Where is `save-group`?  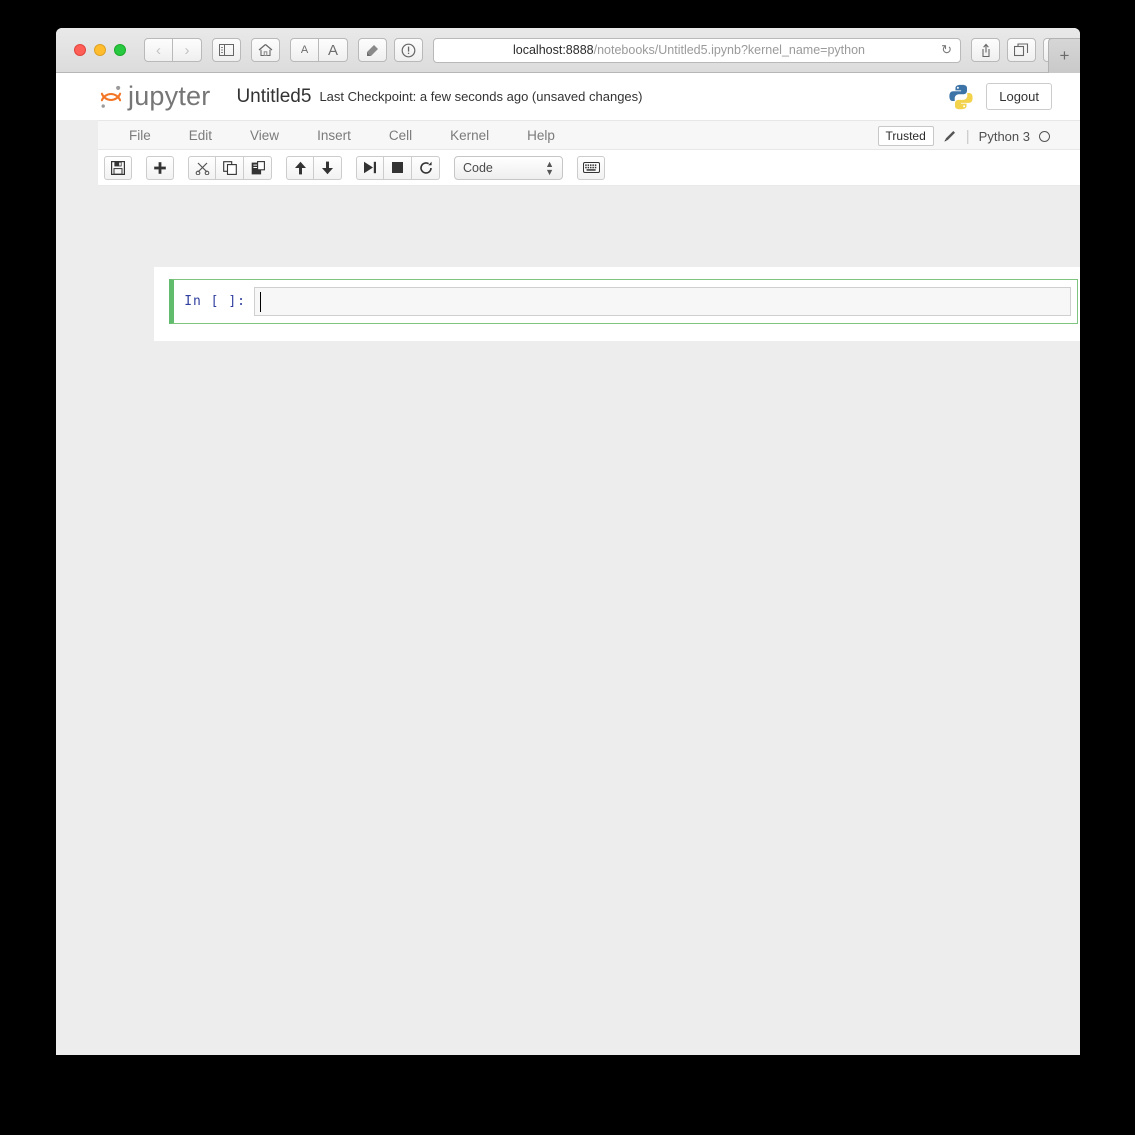 save-group is located at coordinates (118, 167).